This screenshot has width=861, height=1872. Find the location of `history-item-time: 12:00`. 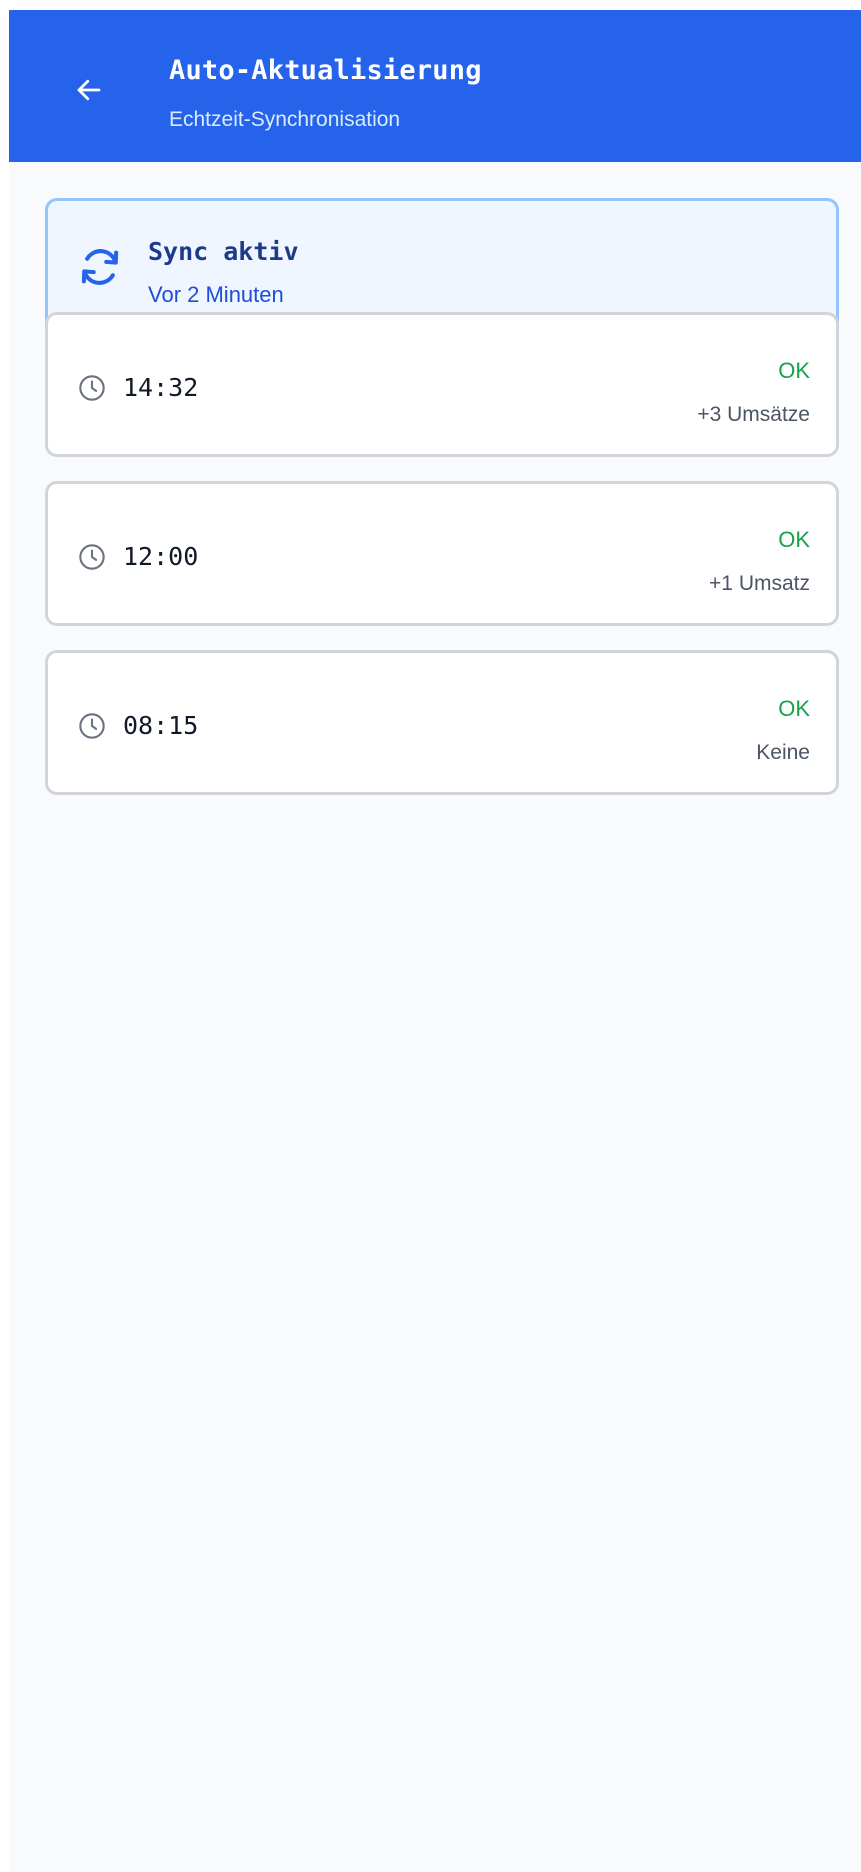

history-item-time: 12:00 is located at coordinates (161, 556).